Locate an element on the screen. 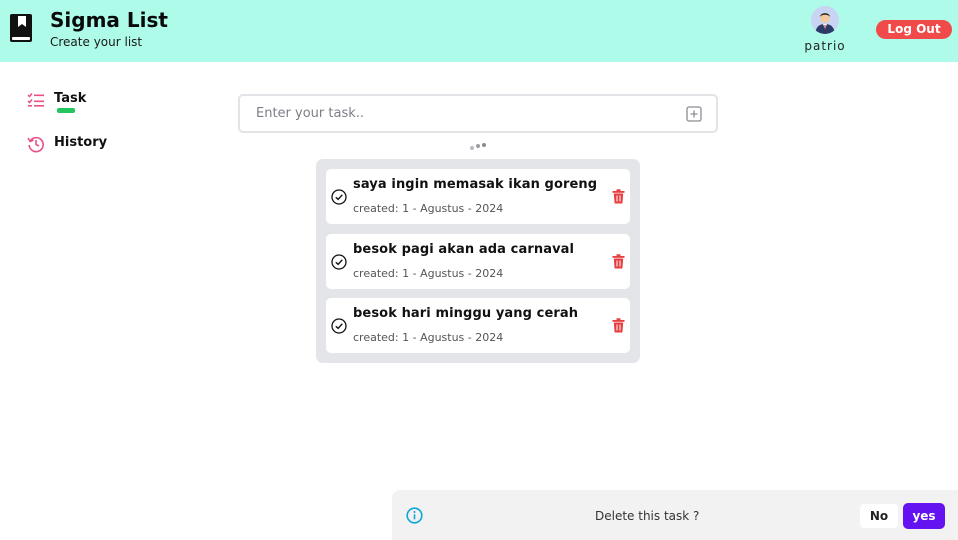  loading-spinner-icon is located at coordinates (478, 146).